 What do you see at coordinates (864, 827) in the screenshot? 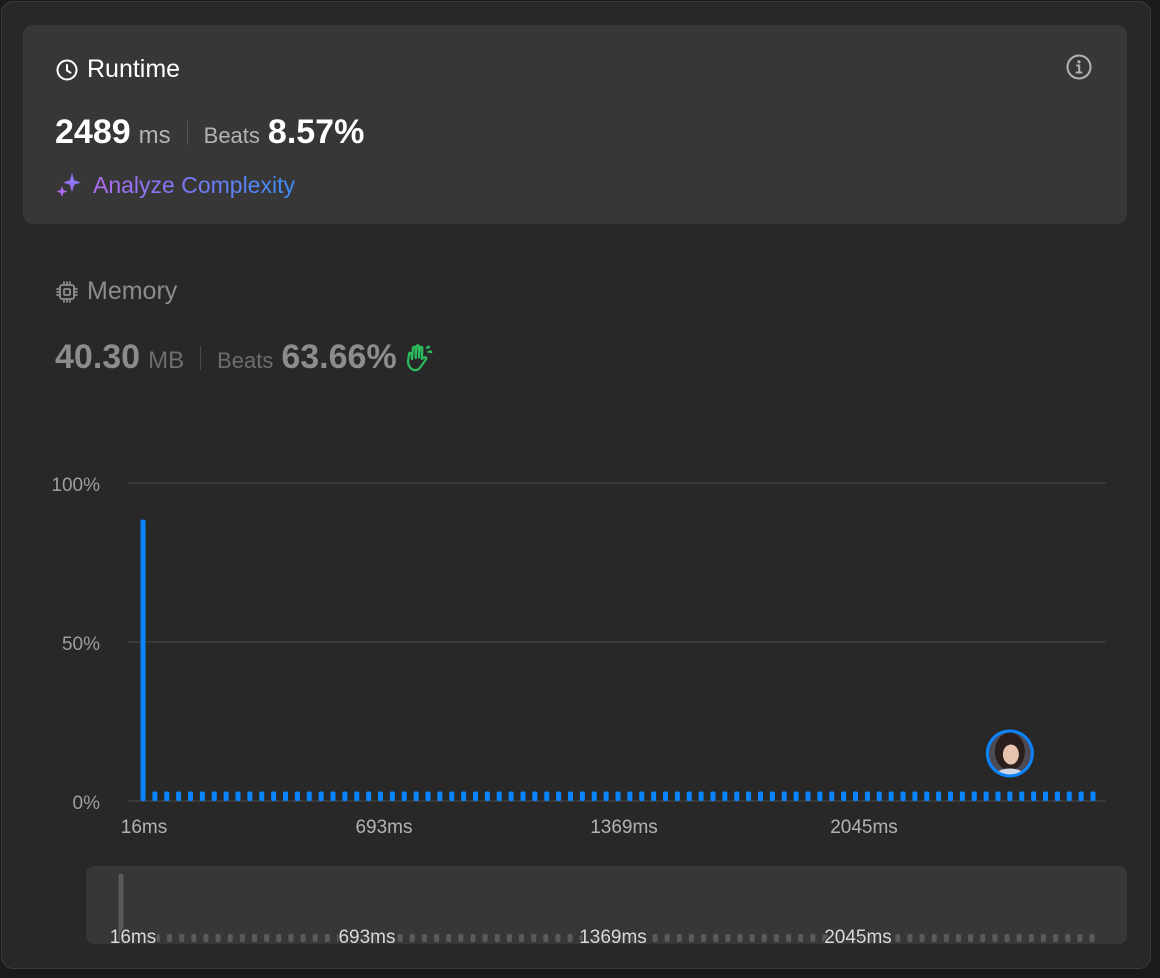
I see `x-tick-label: 2045ms` at bounding box center [864, 827].